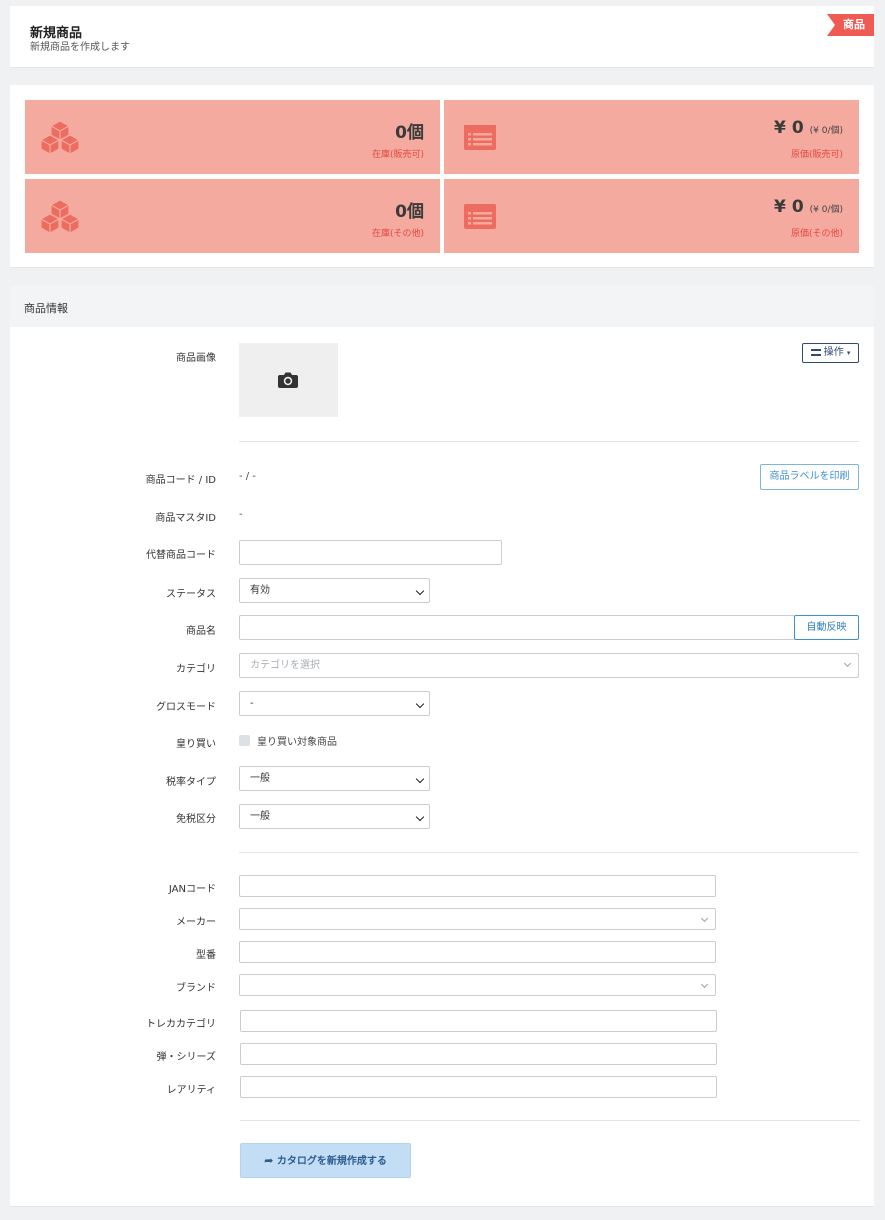 This screenshot has height=1220, width=885. Describe the element at coordinates (196, 358) in the screenshot. I see `image-label: 商品画像` at that location.